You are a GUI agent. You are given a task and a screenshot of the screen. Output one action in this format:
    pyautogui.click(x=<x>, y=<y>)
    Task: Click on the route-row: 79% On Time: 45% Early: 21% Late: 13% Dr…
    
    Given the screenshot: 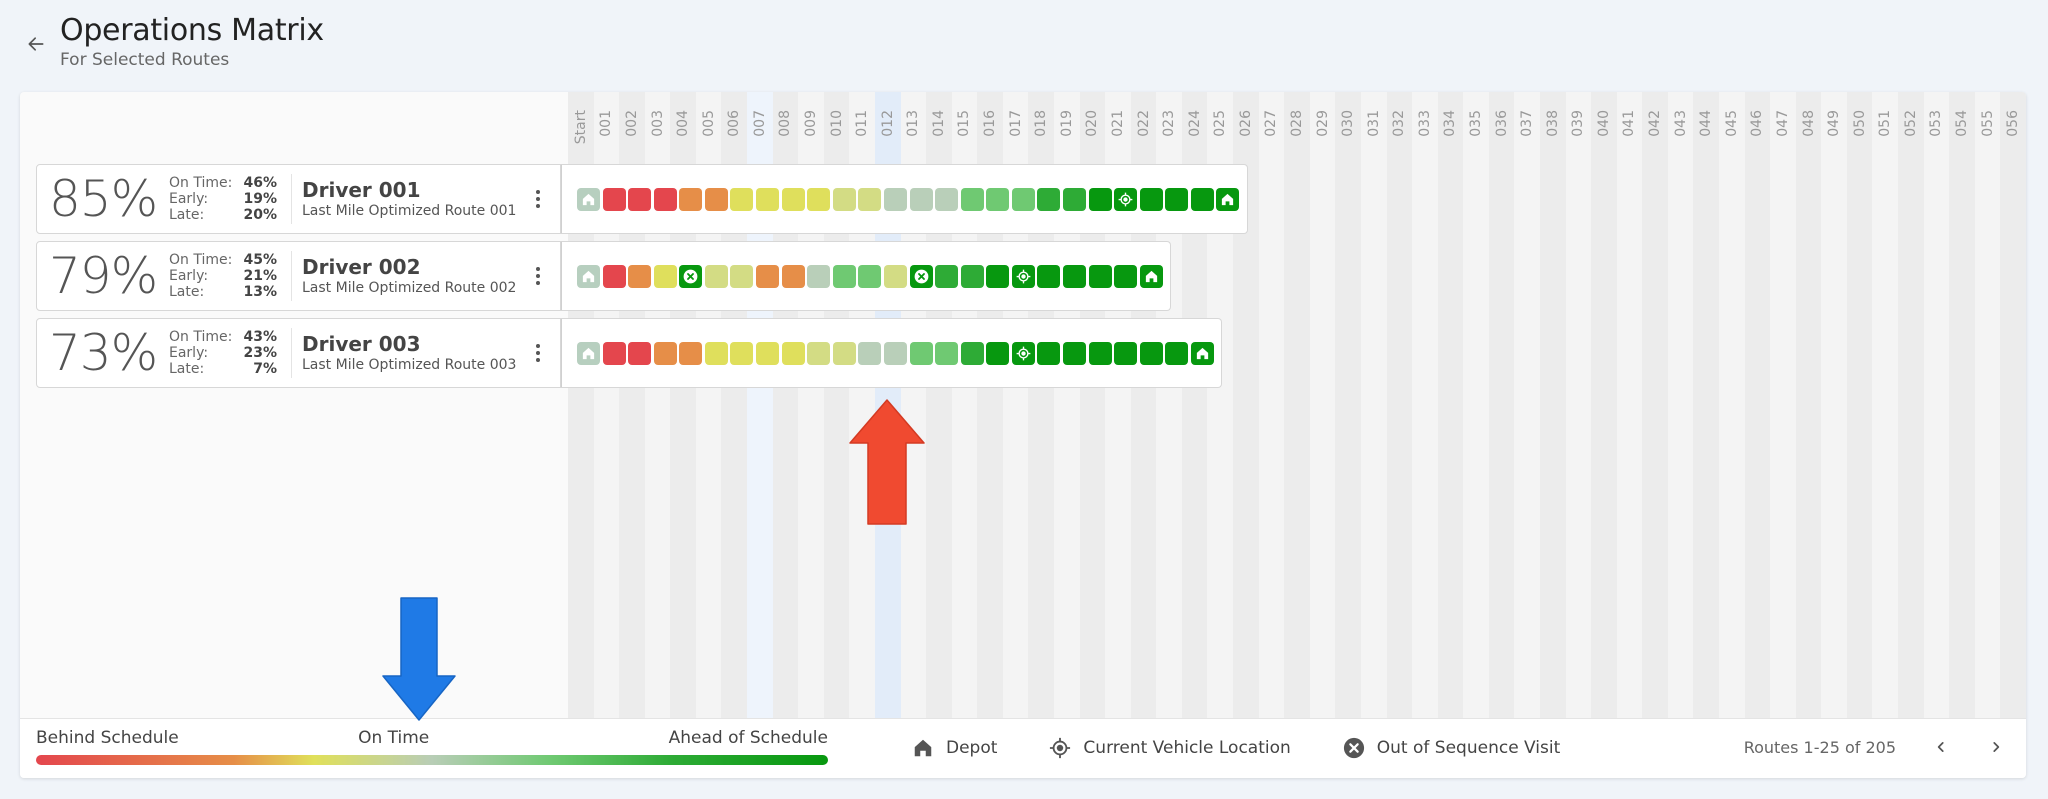 What is the action you would take?
    pyautogui.click(x=642, y=276)
    